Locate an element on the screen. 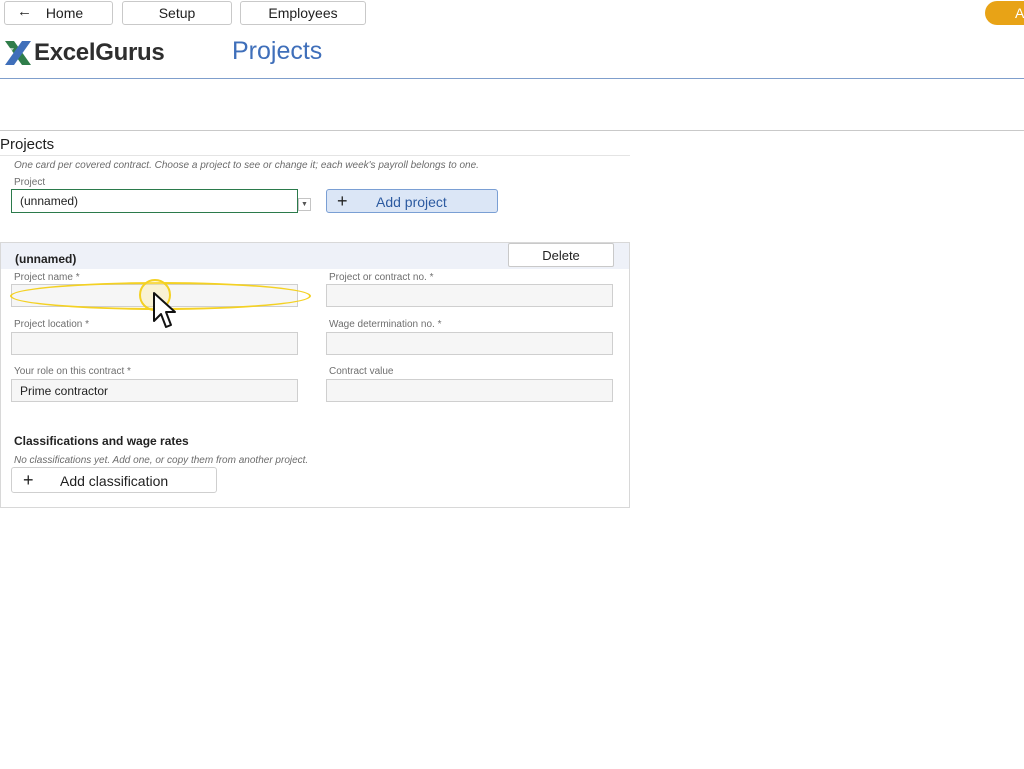  role-field: Prime contractor is located at coordinates (154, 390).